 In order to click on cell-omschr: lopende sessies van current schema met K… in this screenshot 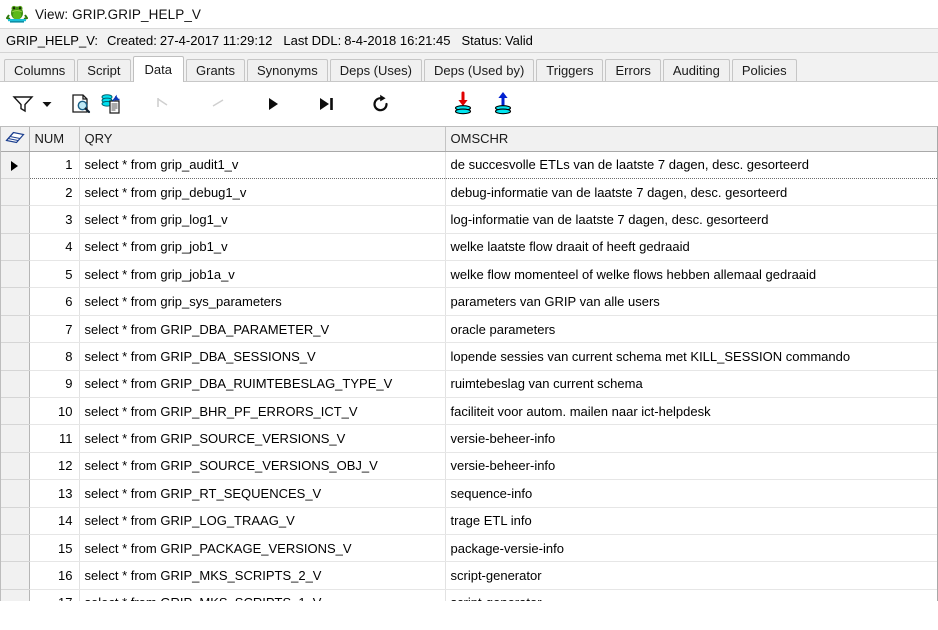, I will do `click(691, 356)`.